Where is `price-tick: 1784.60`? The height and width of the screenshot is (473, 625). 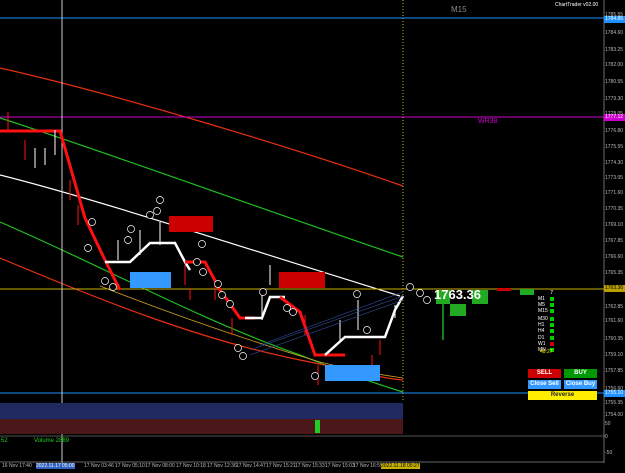 price-tick: 1784.60 is located at coordinates (614, 33).